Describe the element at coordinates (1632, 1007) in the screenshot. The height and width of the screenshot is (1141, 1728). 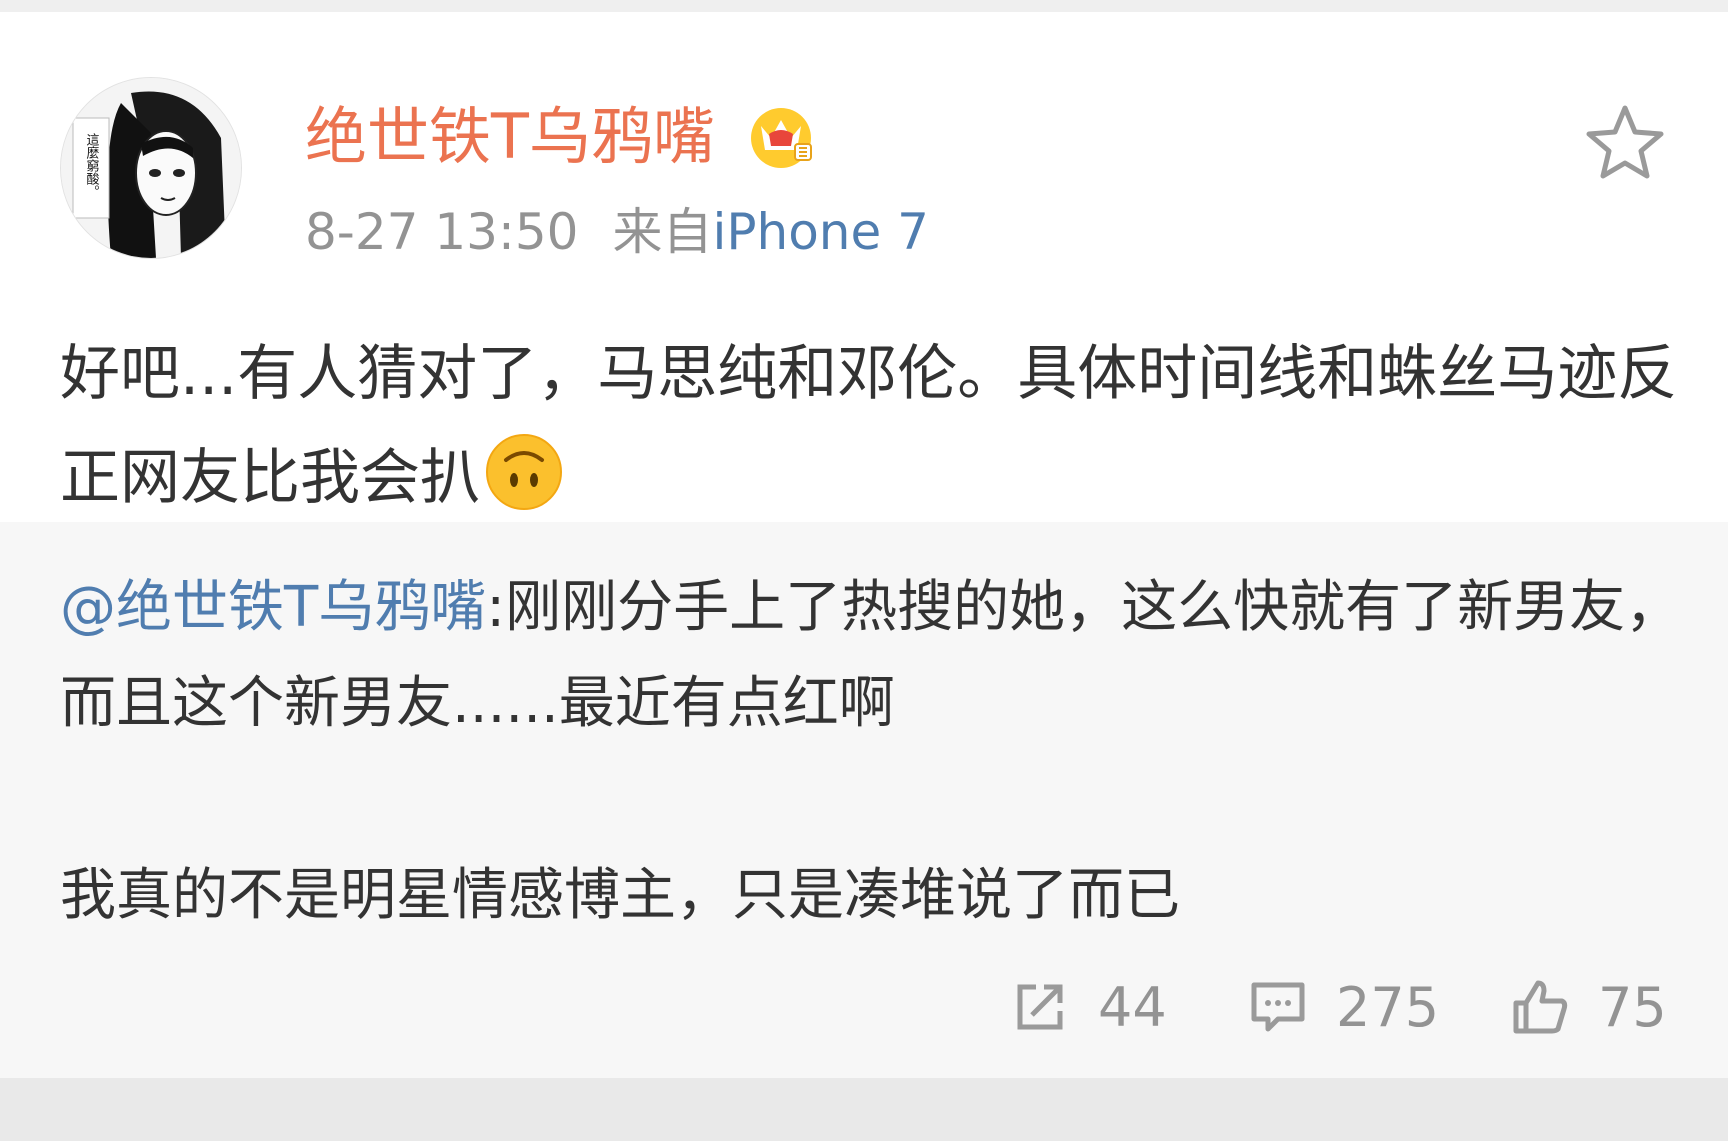
I see `like-count: 75` at that location.